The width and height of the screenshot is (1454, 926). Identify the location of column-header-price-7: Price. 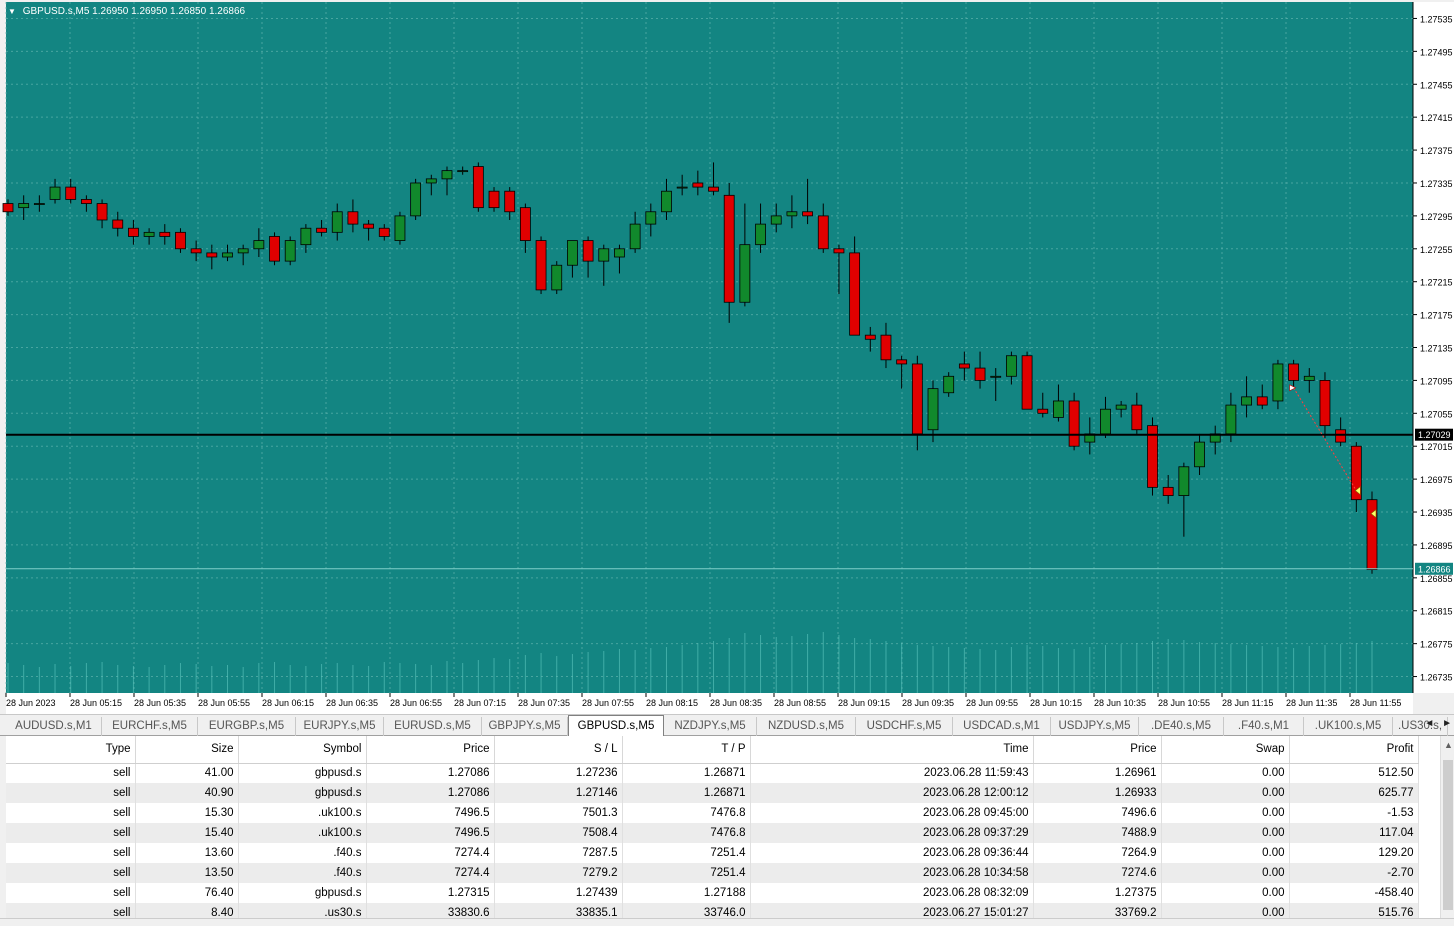
(1097, 750).